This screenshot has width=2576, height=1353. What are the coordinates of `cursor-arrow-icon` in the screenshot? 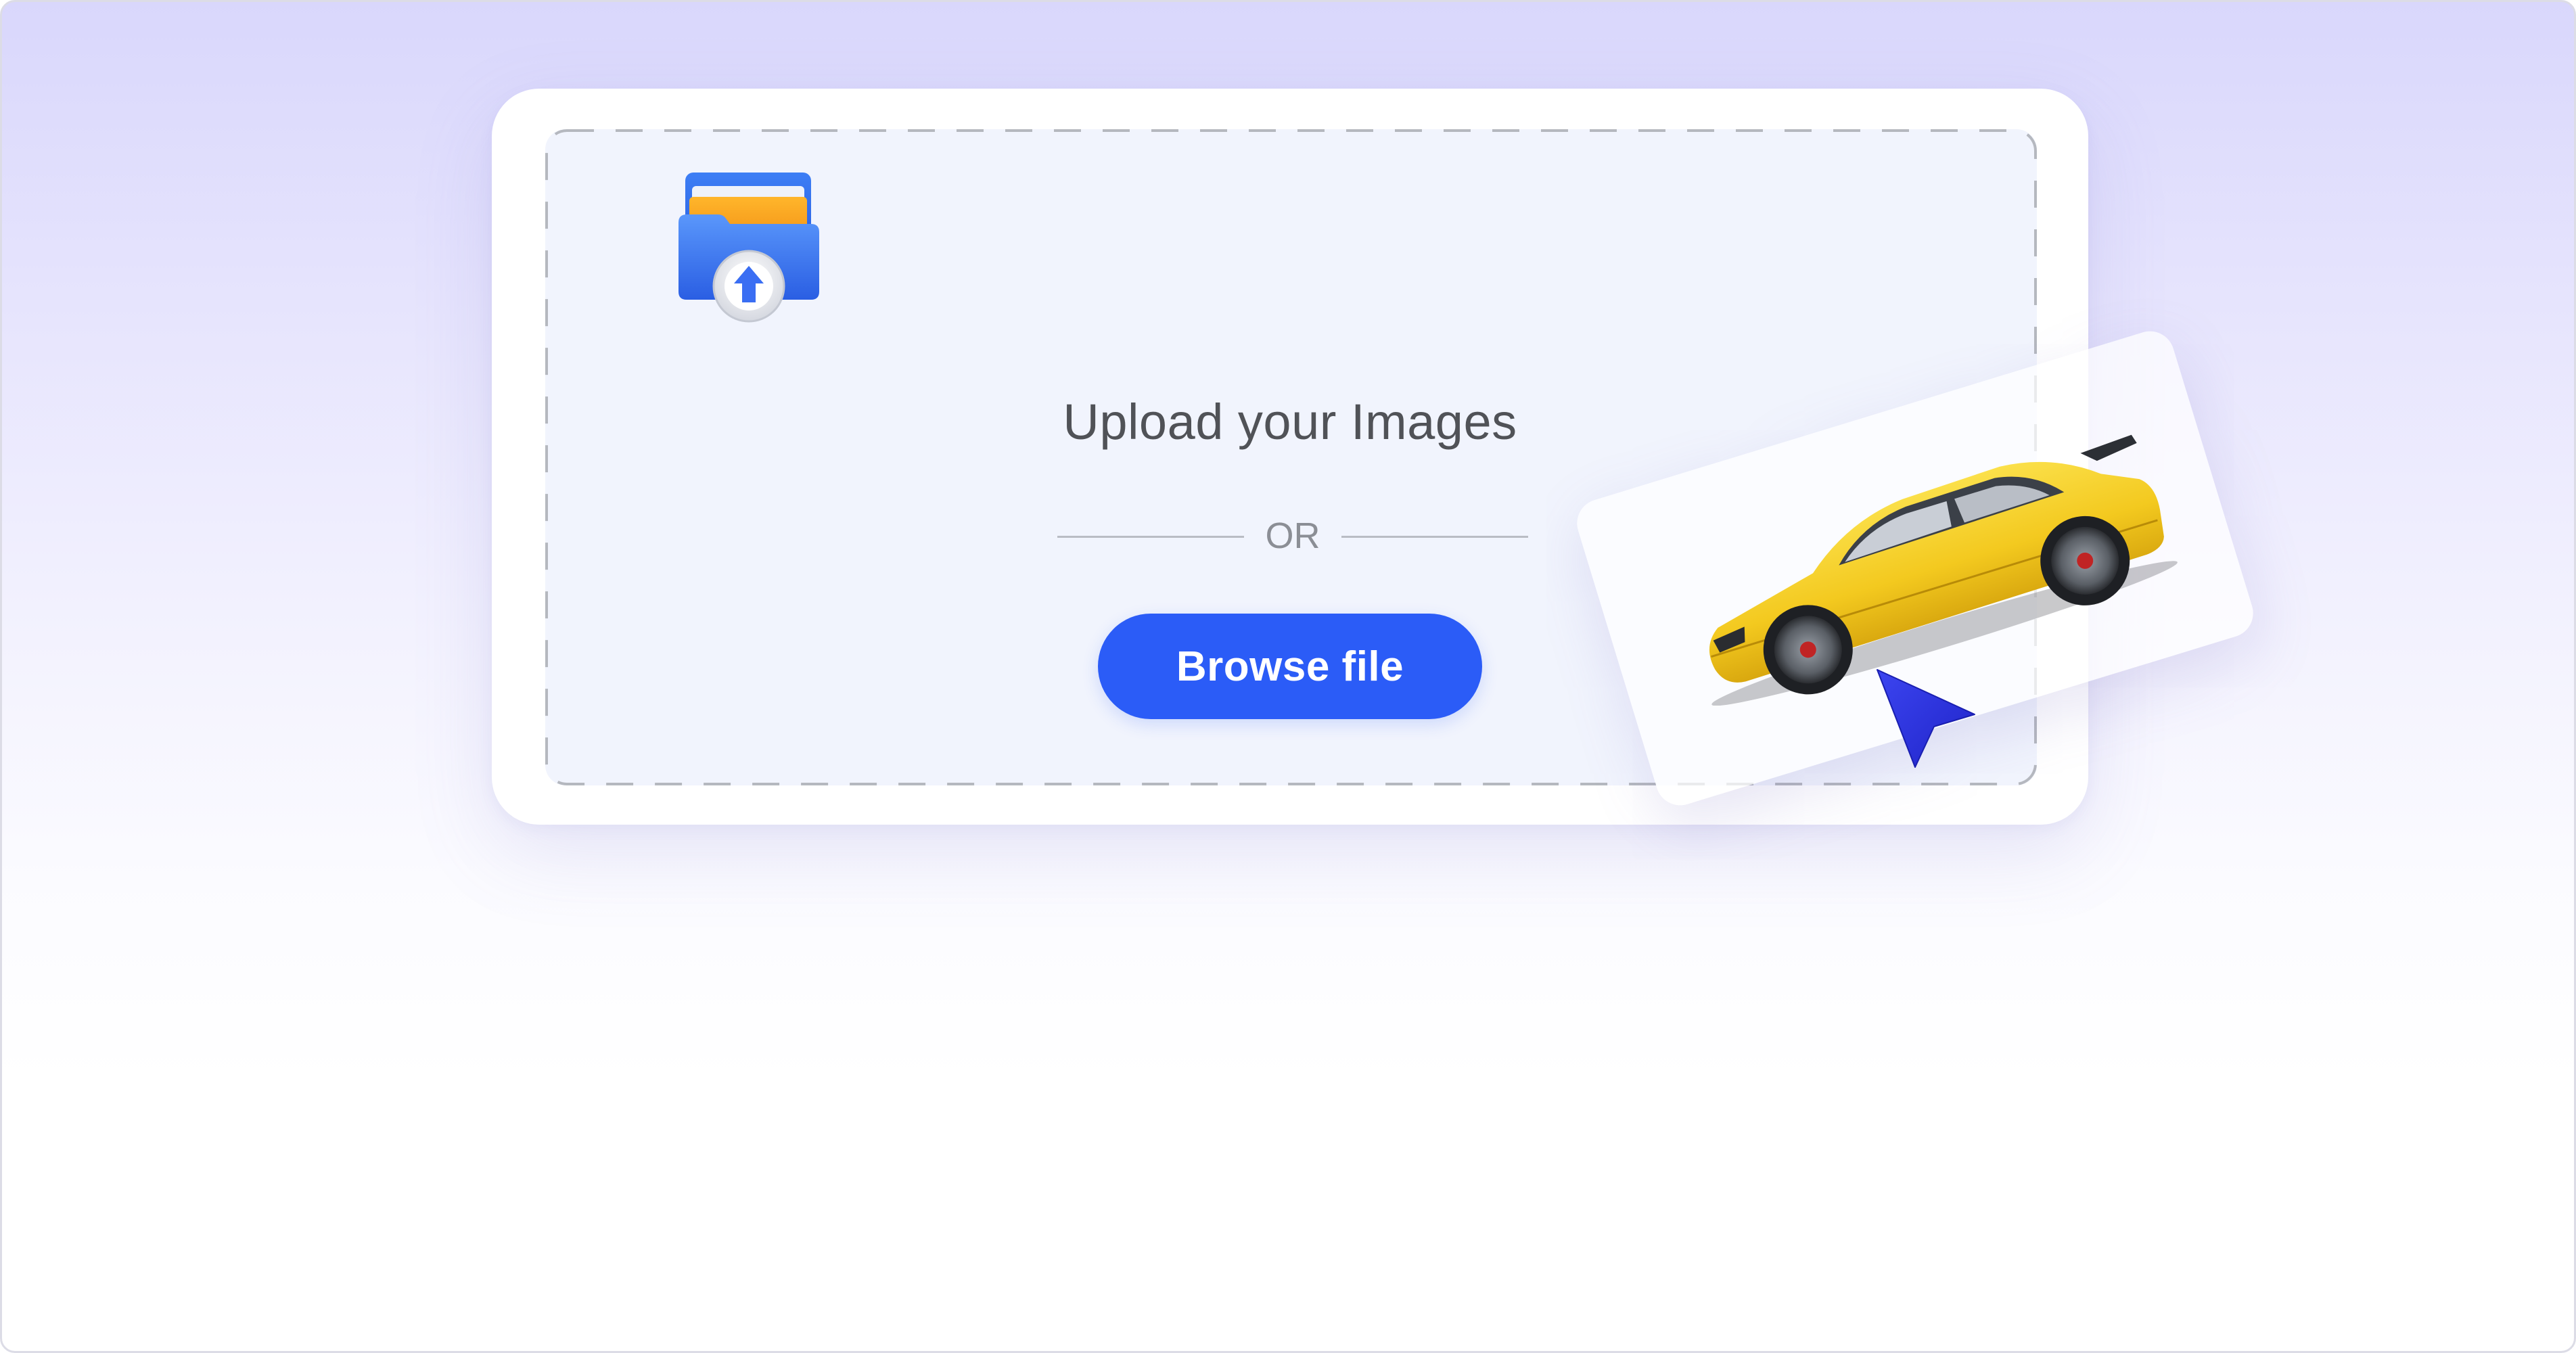 It's located at (1926, 719).